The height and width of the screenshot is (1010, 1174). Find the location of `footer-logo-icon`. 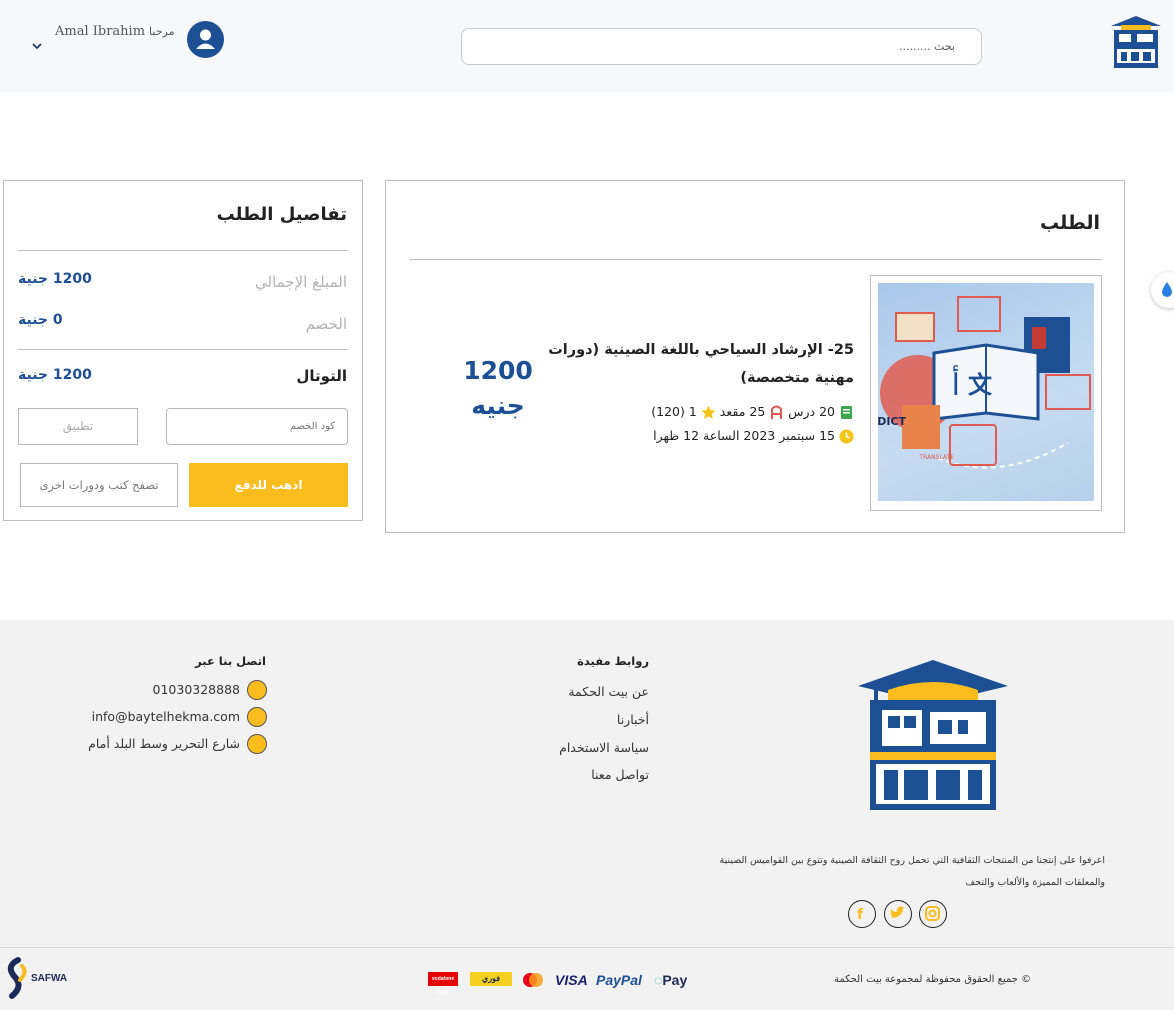

footer-logo-icon is located at coordinates (933, 735).